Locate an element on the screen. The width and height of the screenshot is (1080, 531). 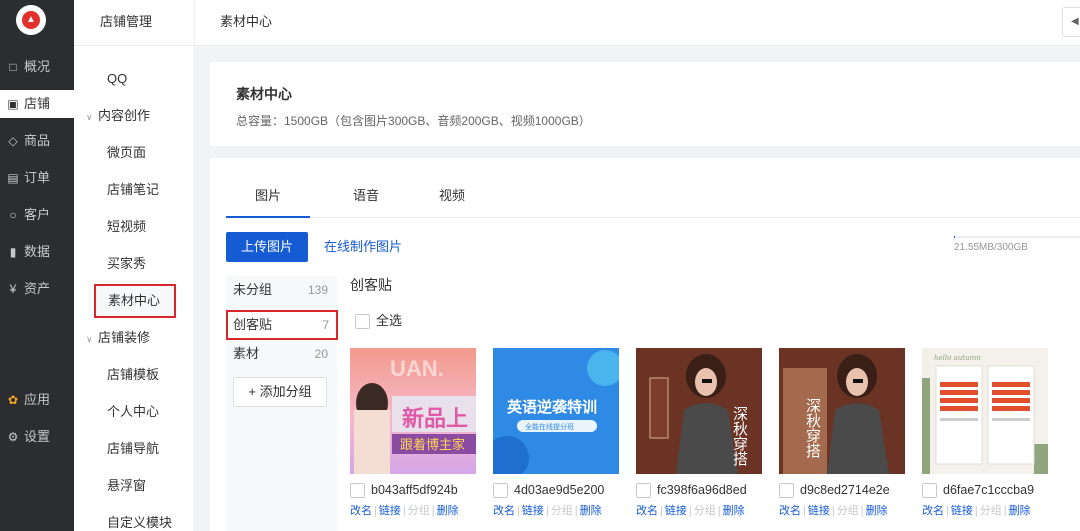
image-item: d6fae7c1cccba9 is located at coordinates (978, 490).